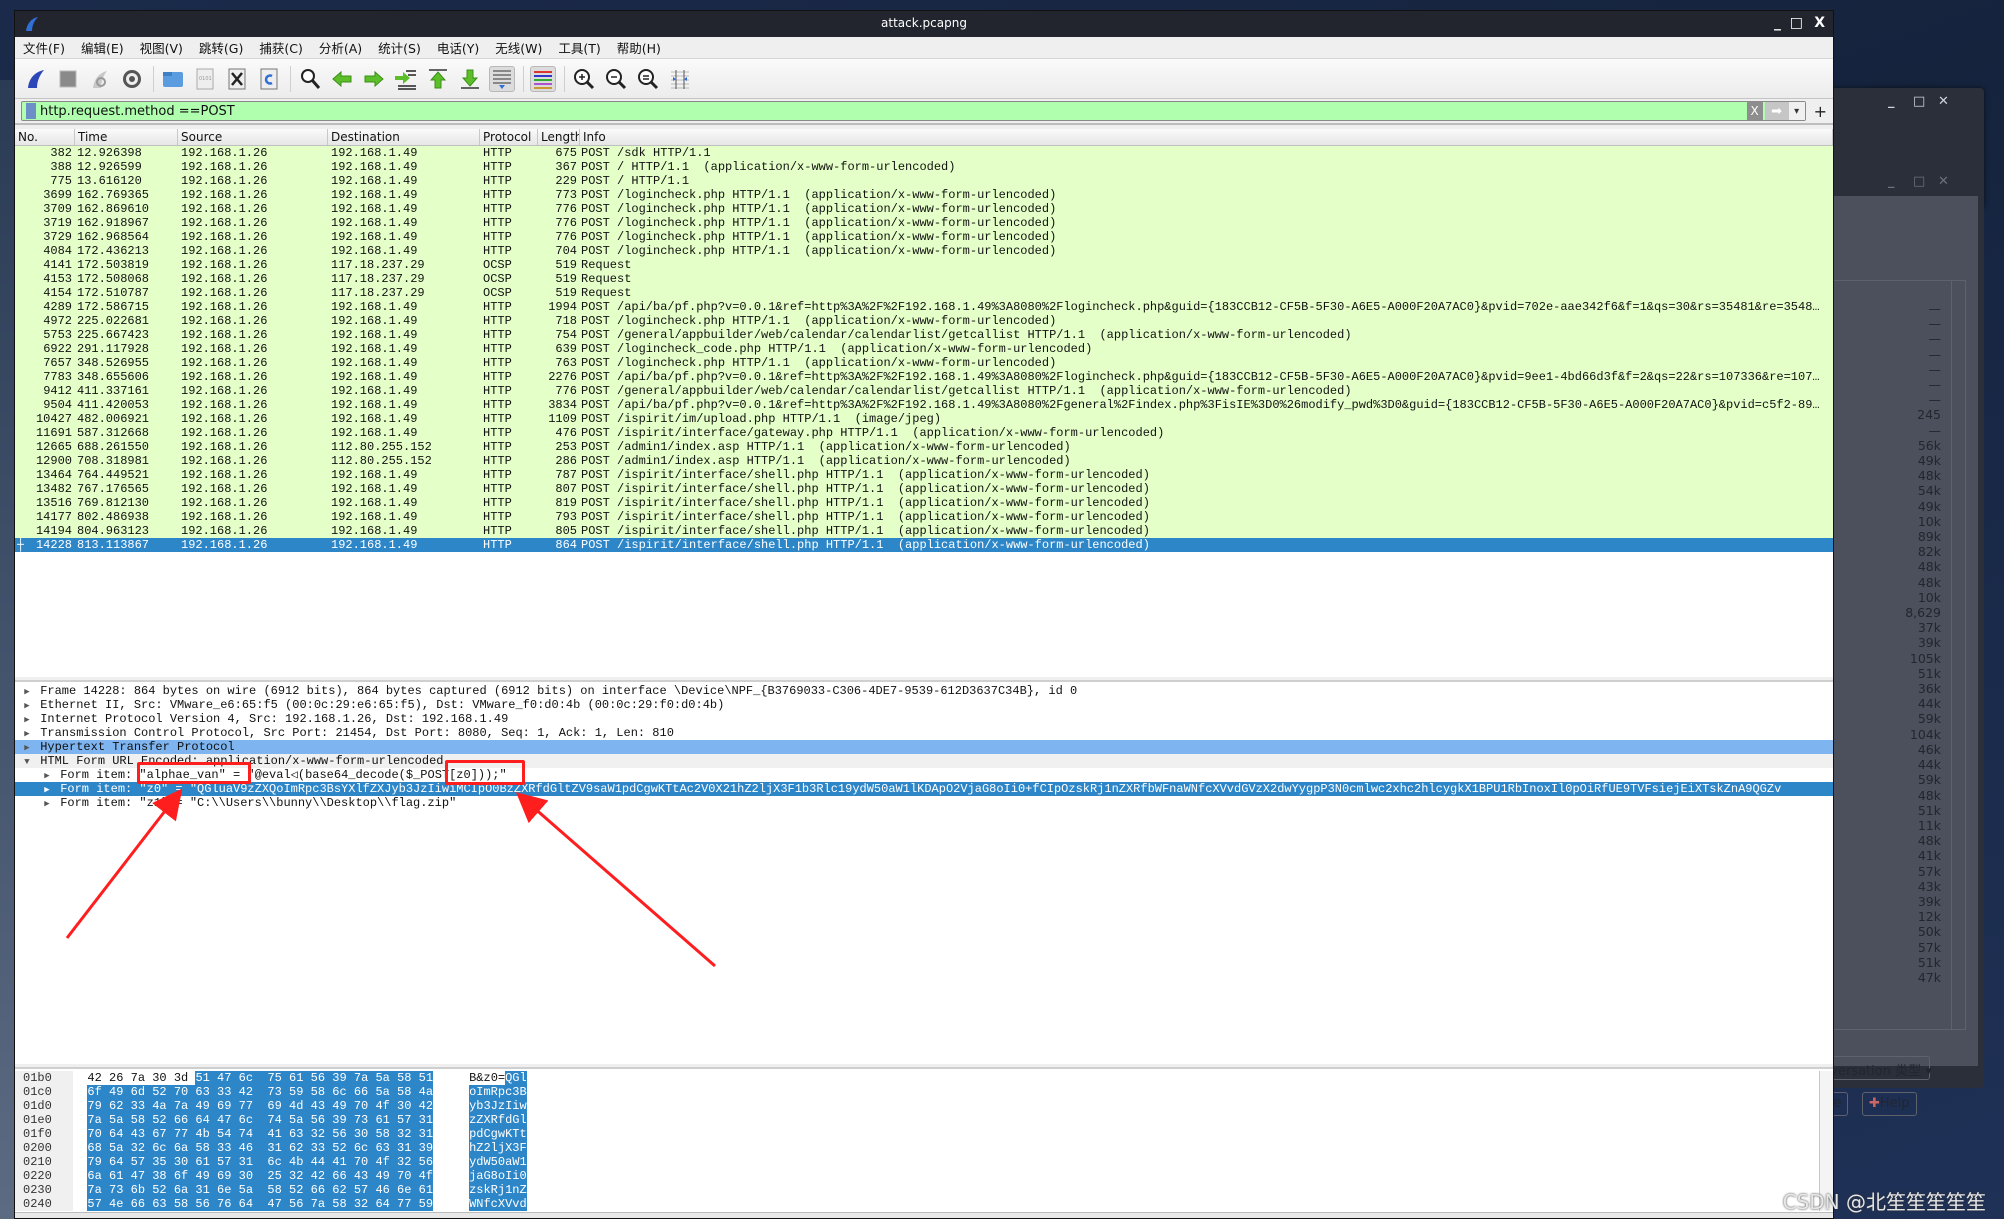  What do you see at coordinates (579, 47) in the screenshot?
I see `menu-item: 工具(T)` at bounding box center [579, 47].